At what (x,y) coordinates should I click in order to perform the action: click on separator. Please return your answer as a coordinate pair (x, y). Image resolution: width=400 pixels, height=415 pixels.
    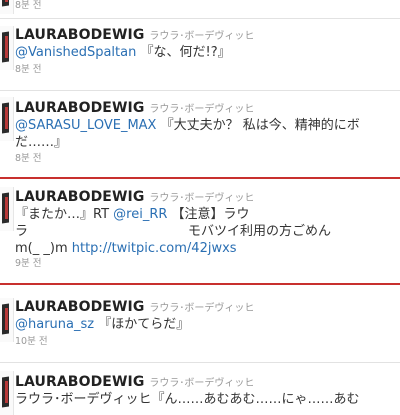
    Looking at the image, I should click on (200, 18).